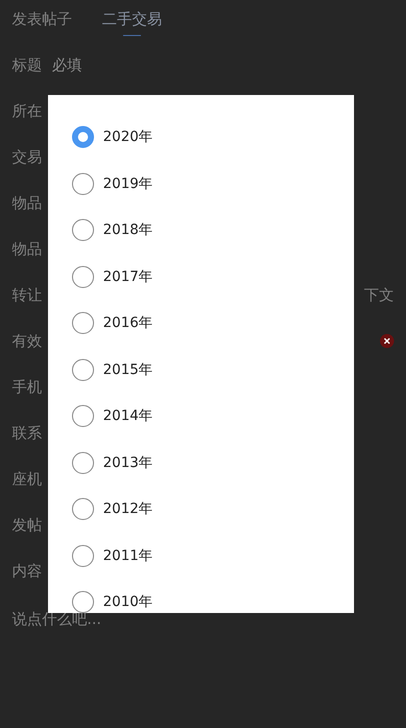 The width and height of the screenshot is (406, 728). I want to click on year-option: 2012年, so click(201, 509).